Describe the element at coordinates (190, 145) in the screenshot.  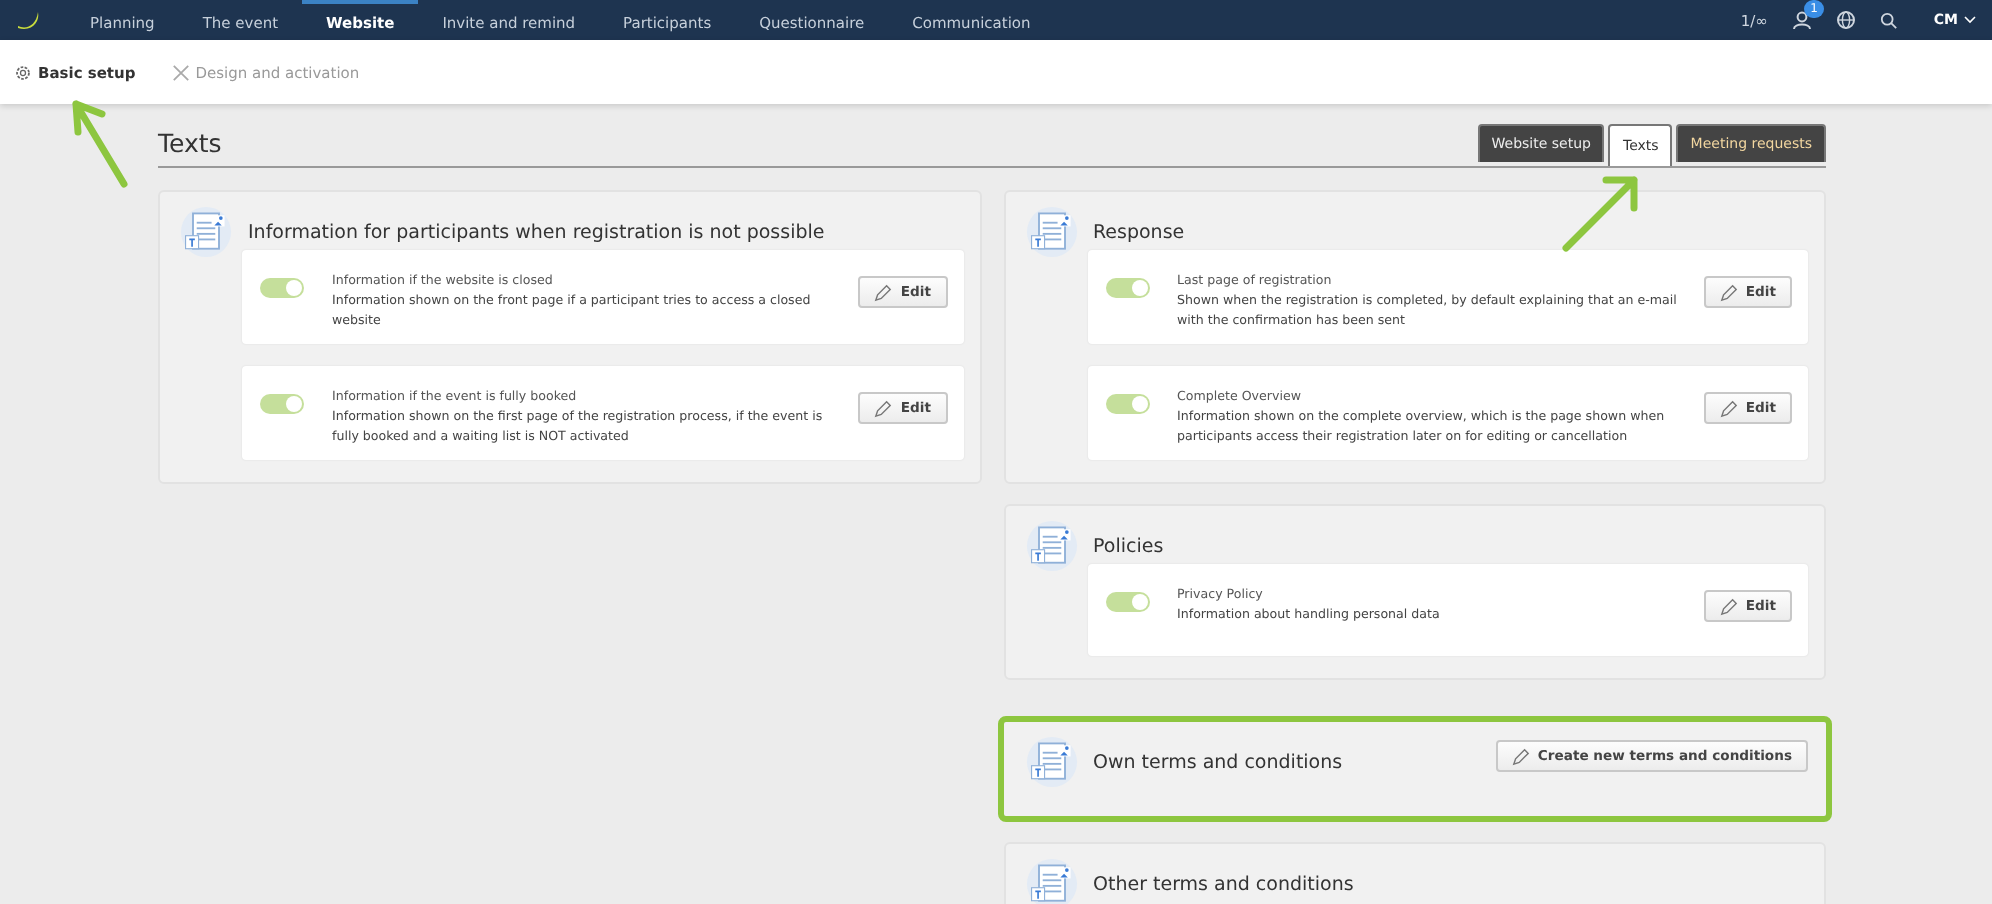
I see `page-title: Texts` at that location.